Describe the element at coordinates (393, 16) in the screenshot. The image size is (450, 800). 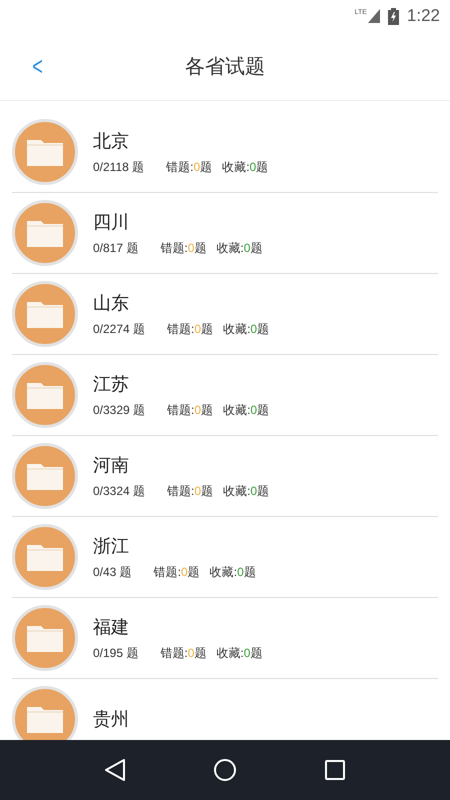
I see `battery-icon` at that location.